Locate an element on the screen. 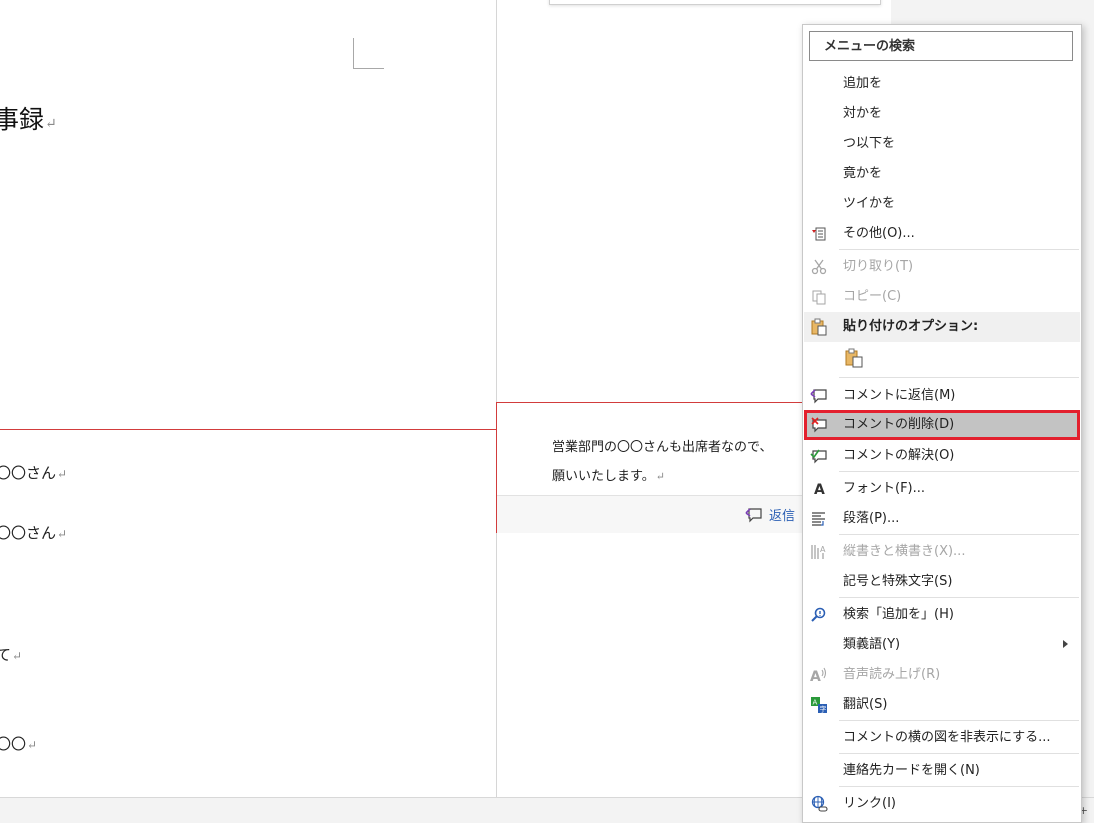  menu-item-copy: コピー(C) is located at coordinates (942, 297).